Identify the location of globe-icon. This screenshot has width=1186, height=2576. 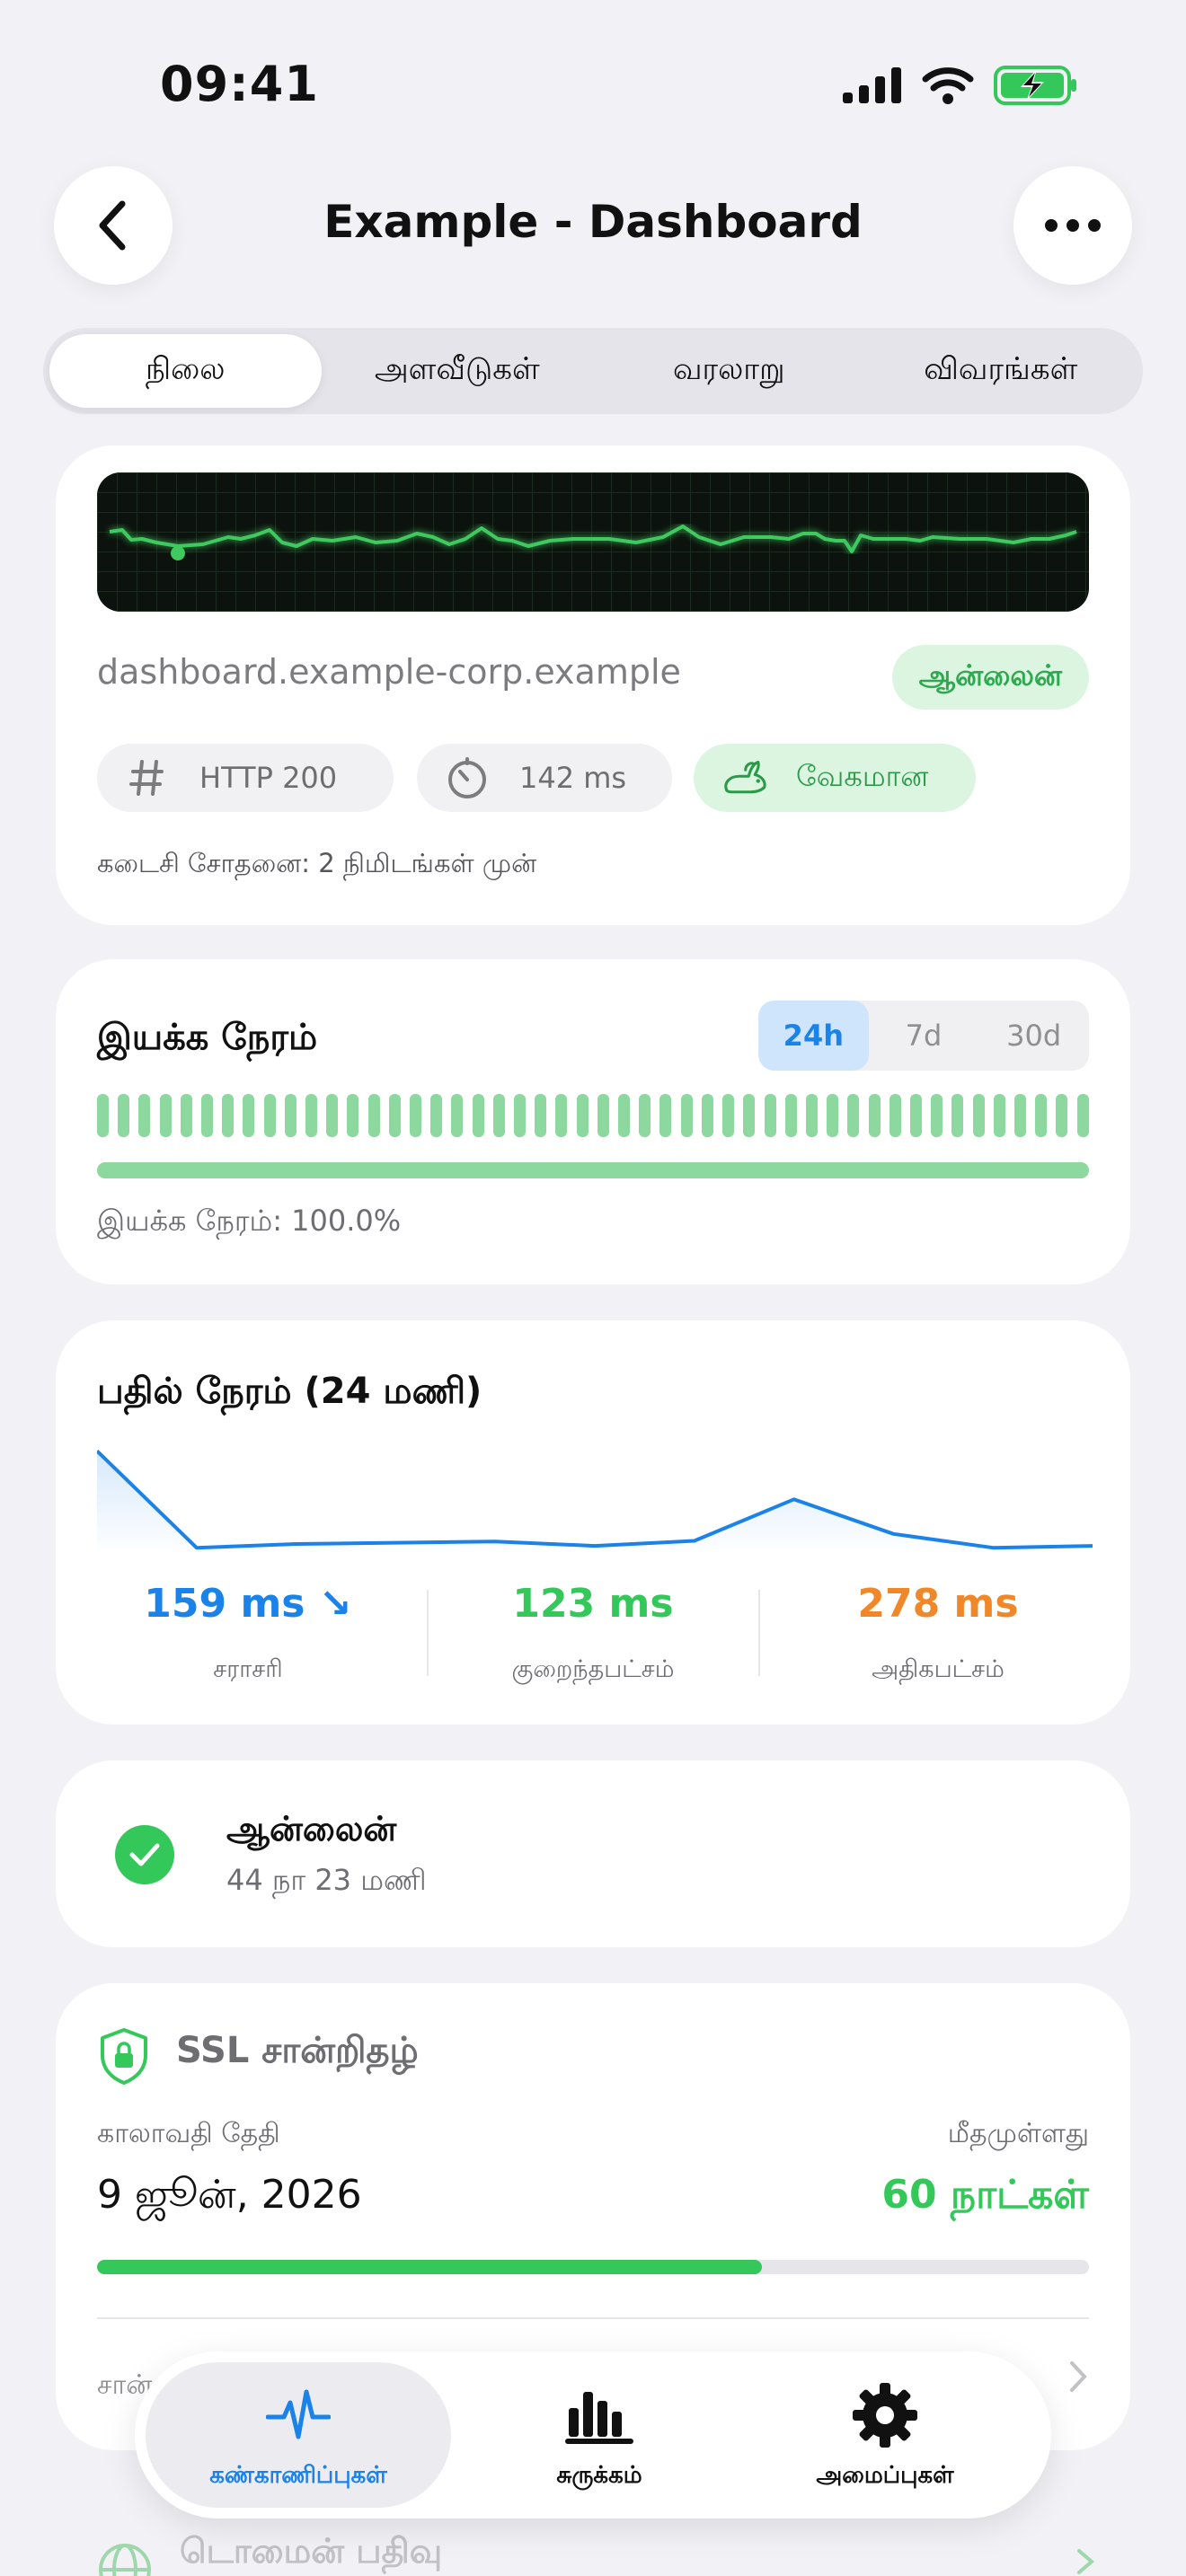
(125, 2560).